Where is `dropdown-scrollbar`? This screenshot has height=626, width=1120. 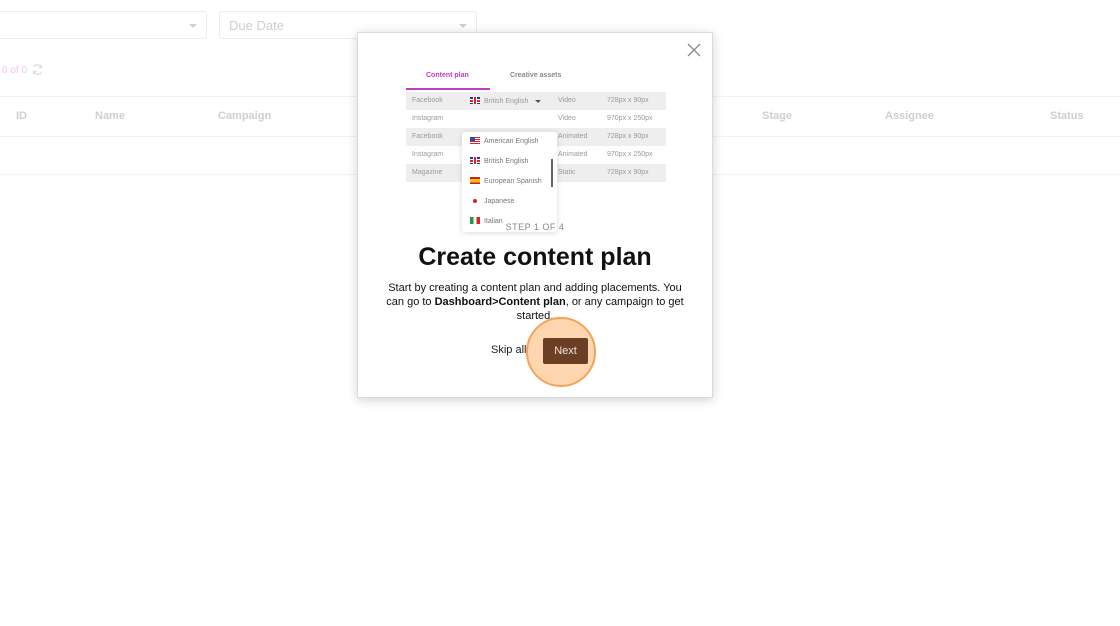
dropdown-scrollbar is located at coordinates (552, 173).